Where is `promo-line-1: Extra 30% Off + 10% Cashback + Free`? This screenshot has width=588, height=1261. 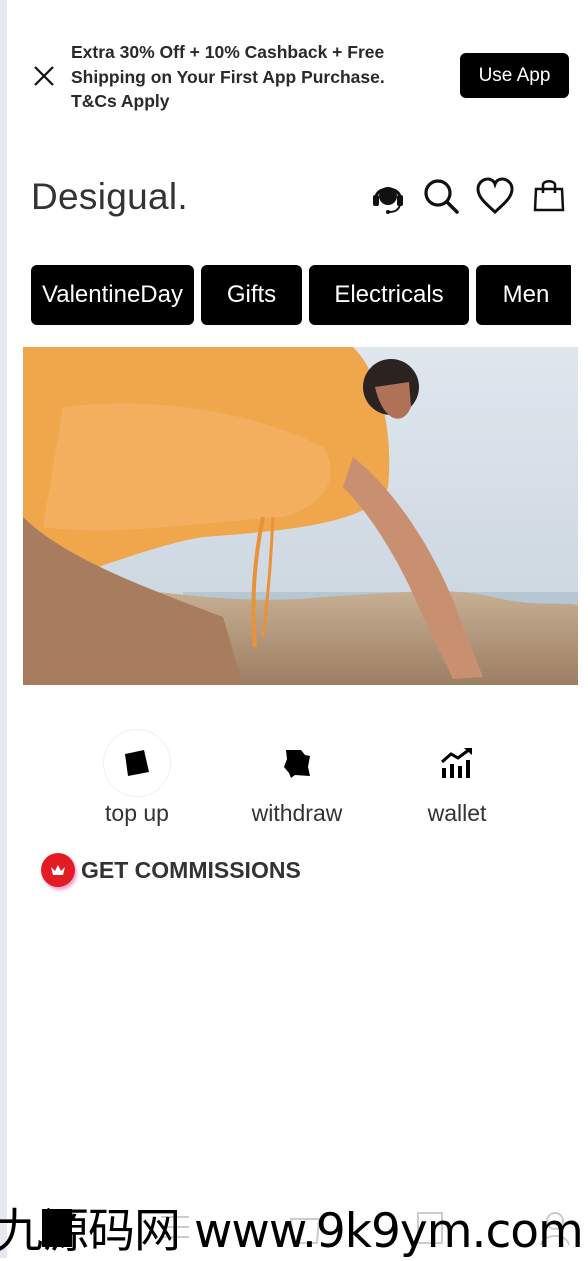 promo-line-1: Extra 30% Off + 10% Cashback + Free is located at coordinates (228, 52).